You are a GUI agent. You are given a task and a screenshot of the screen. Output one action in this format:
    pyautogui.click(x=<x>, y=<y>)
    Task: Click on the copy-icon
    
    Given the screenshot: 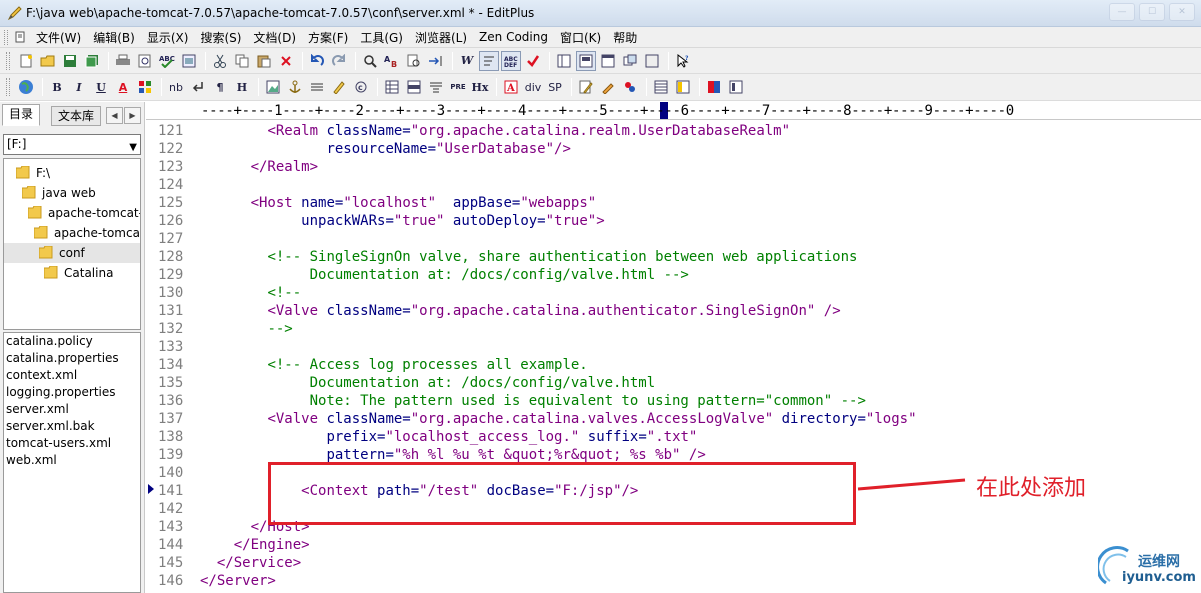 What is the action you would take?
    pyautogui.click(x=242, y=61)
    